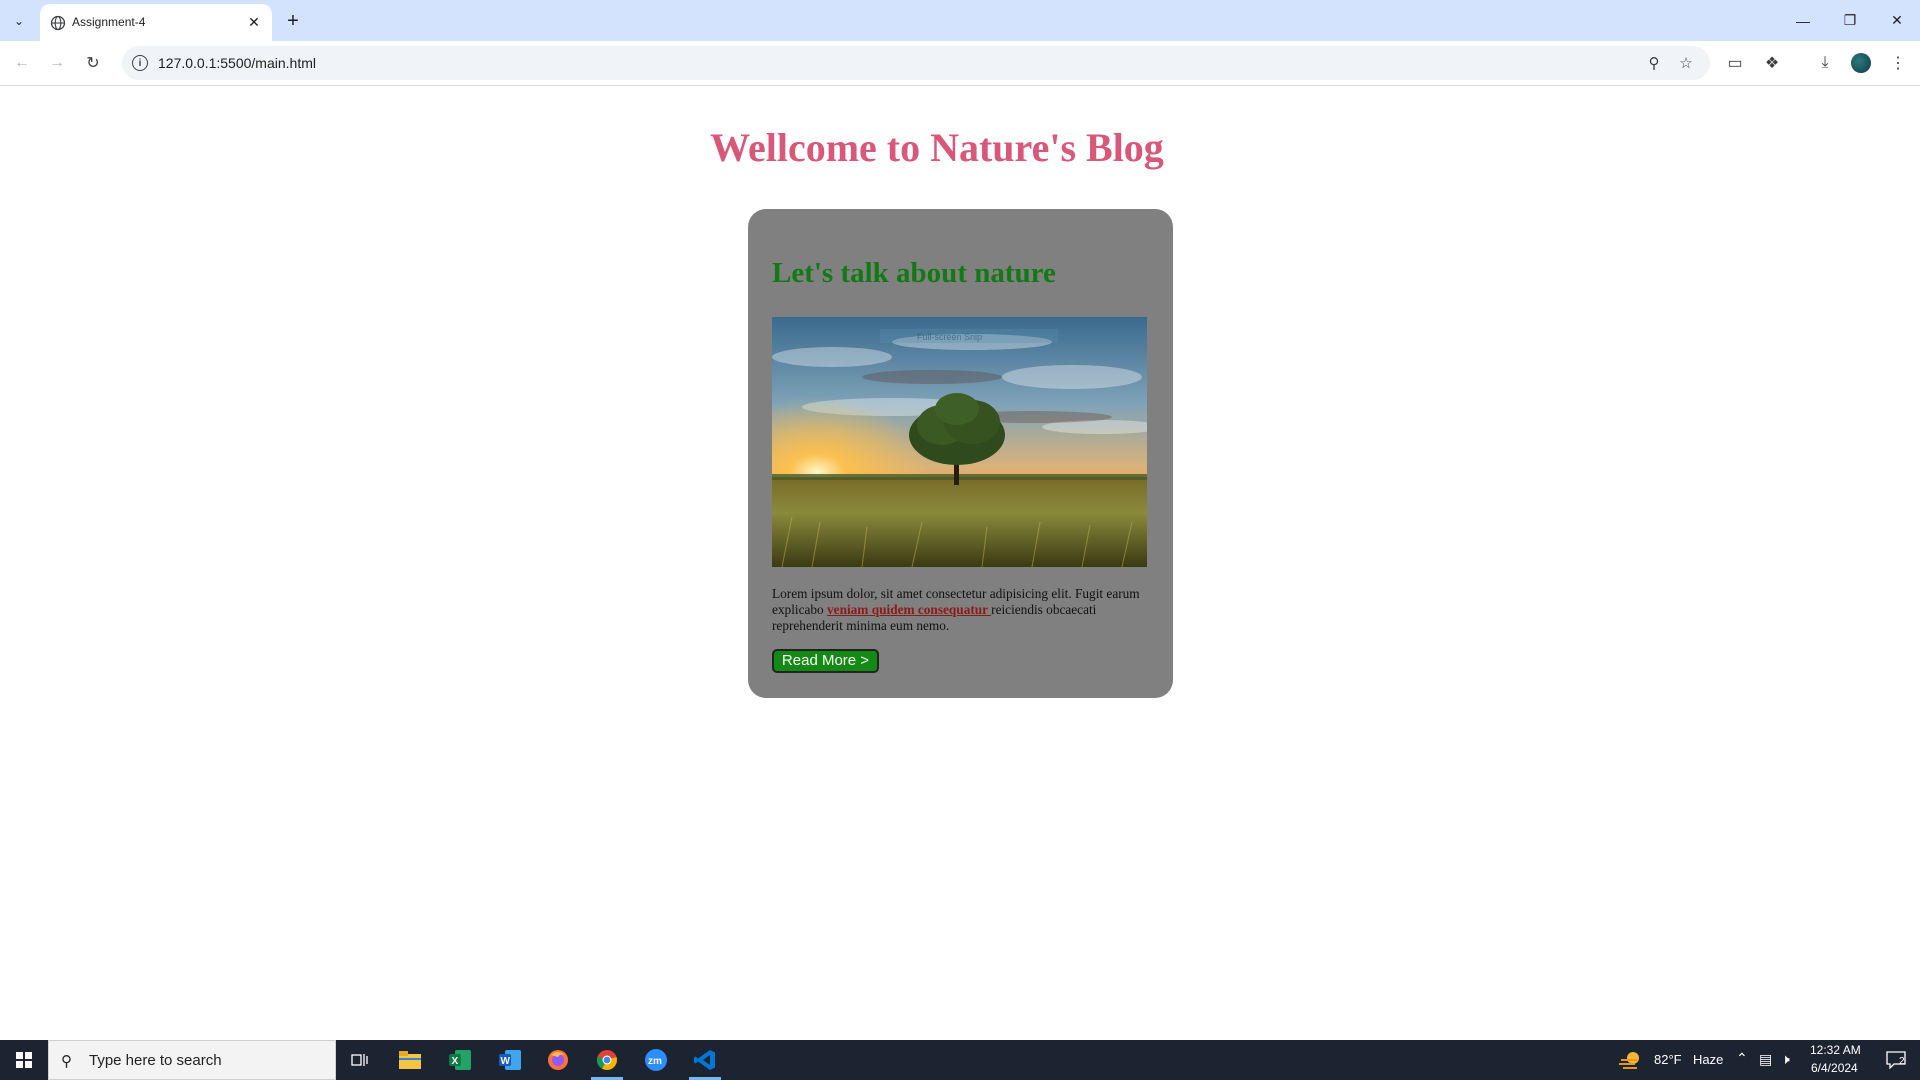  I want to click on chrome-icon, so click(607, 1060).